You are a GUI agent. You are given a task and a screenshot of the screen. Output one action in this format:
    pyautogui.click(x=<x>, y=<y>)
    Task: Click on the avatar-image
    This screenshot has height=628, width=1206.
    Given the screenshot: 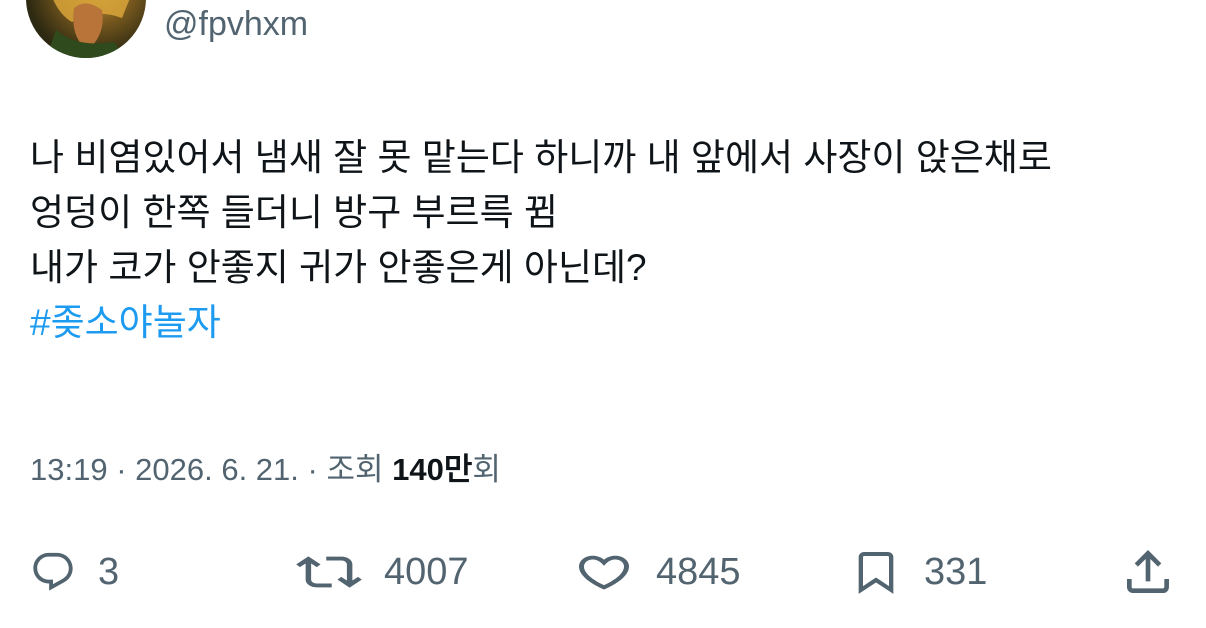 What is the action you would take?
    pyautogui.click(x=88, y=29)
    